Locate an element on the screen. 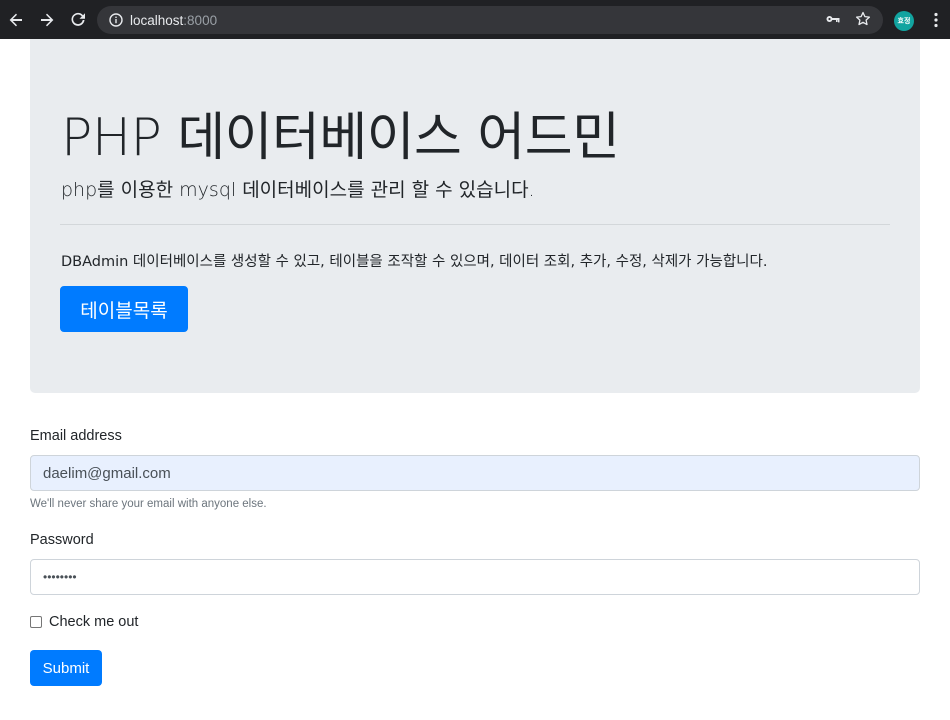  browser-toolbar: localhost:8000 효정 is located at coordinates (475, 19).